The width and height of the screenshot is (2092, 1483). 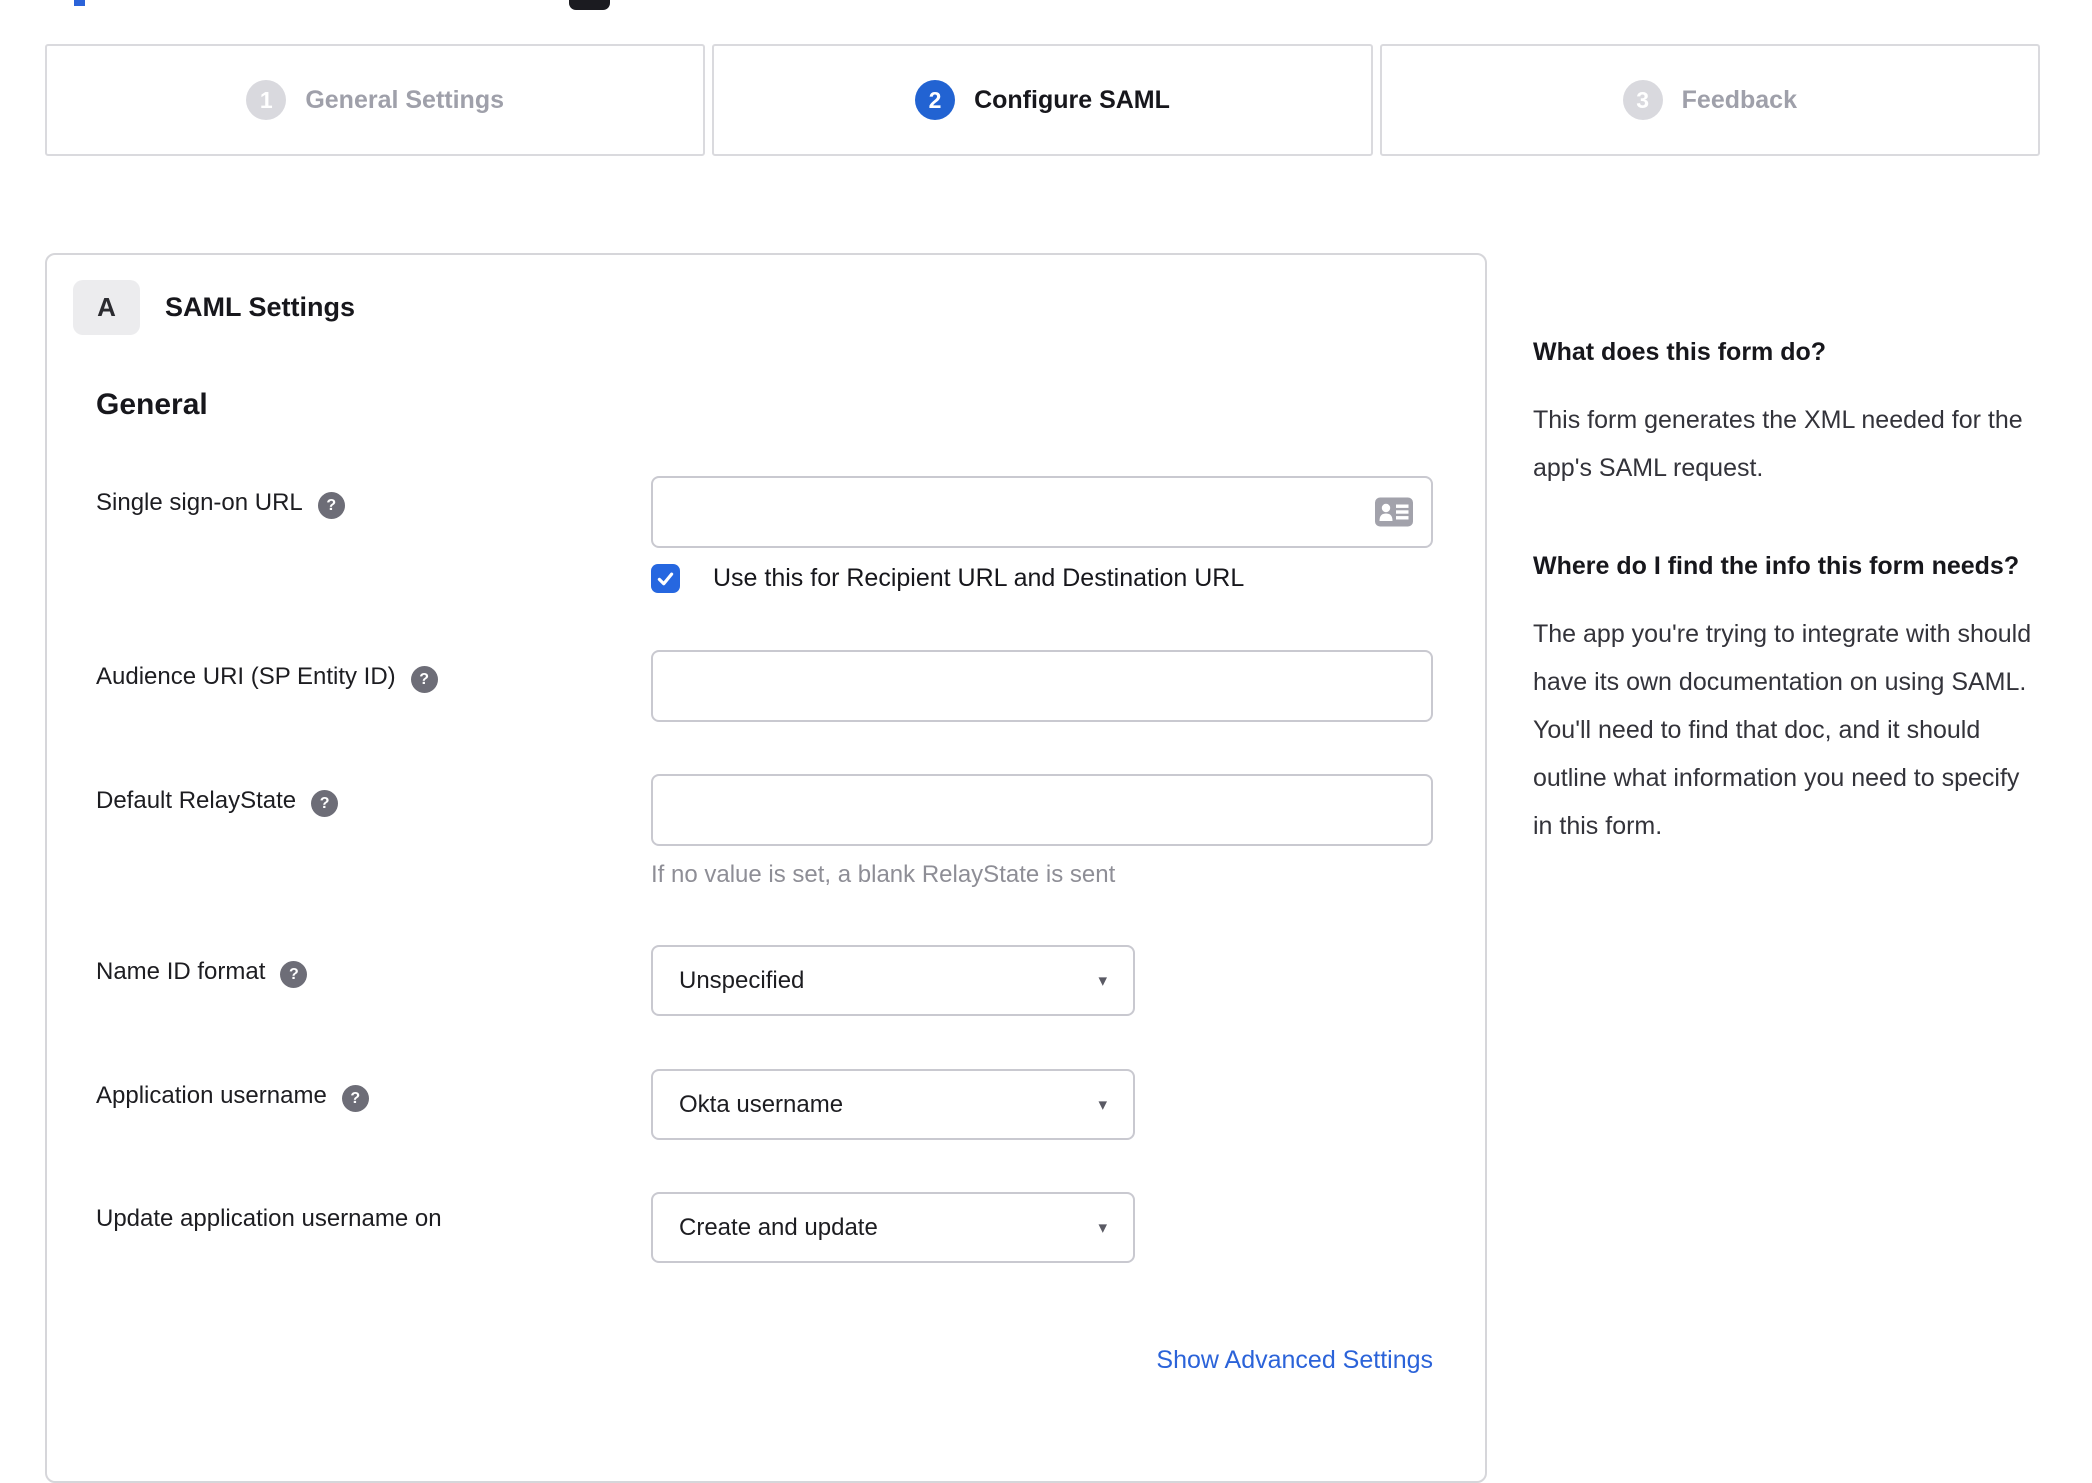 What do you see at coordinates (79, 3) in the screenshot?
I see `clipped-blue-fragment` at bounding box center [79, 3].